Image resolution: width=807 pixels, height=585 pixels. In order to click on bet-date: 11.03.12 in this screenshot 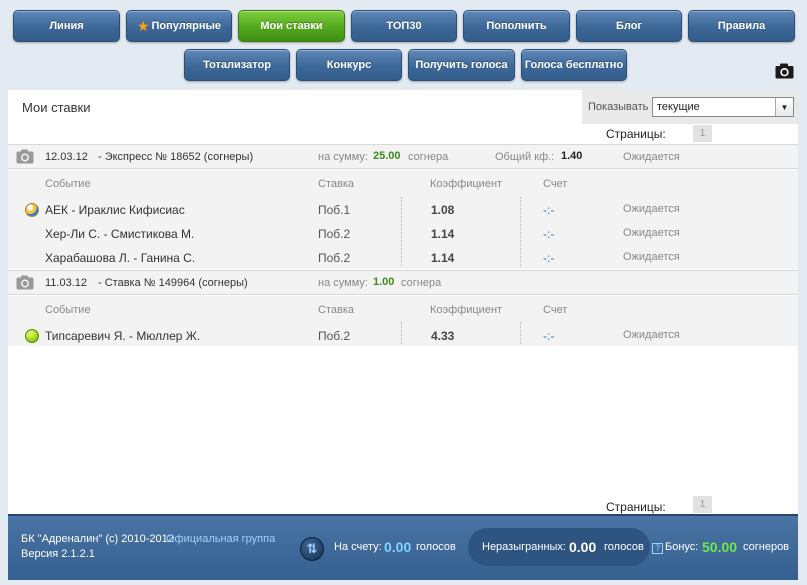, I will do `click(66, 283)`.